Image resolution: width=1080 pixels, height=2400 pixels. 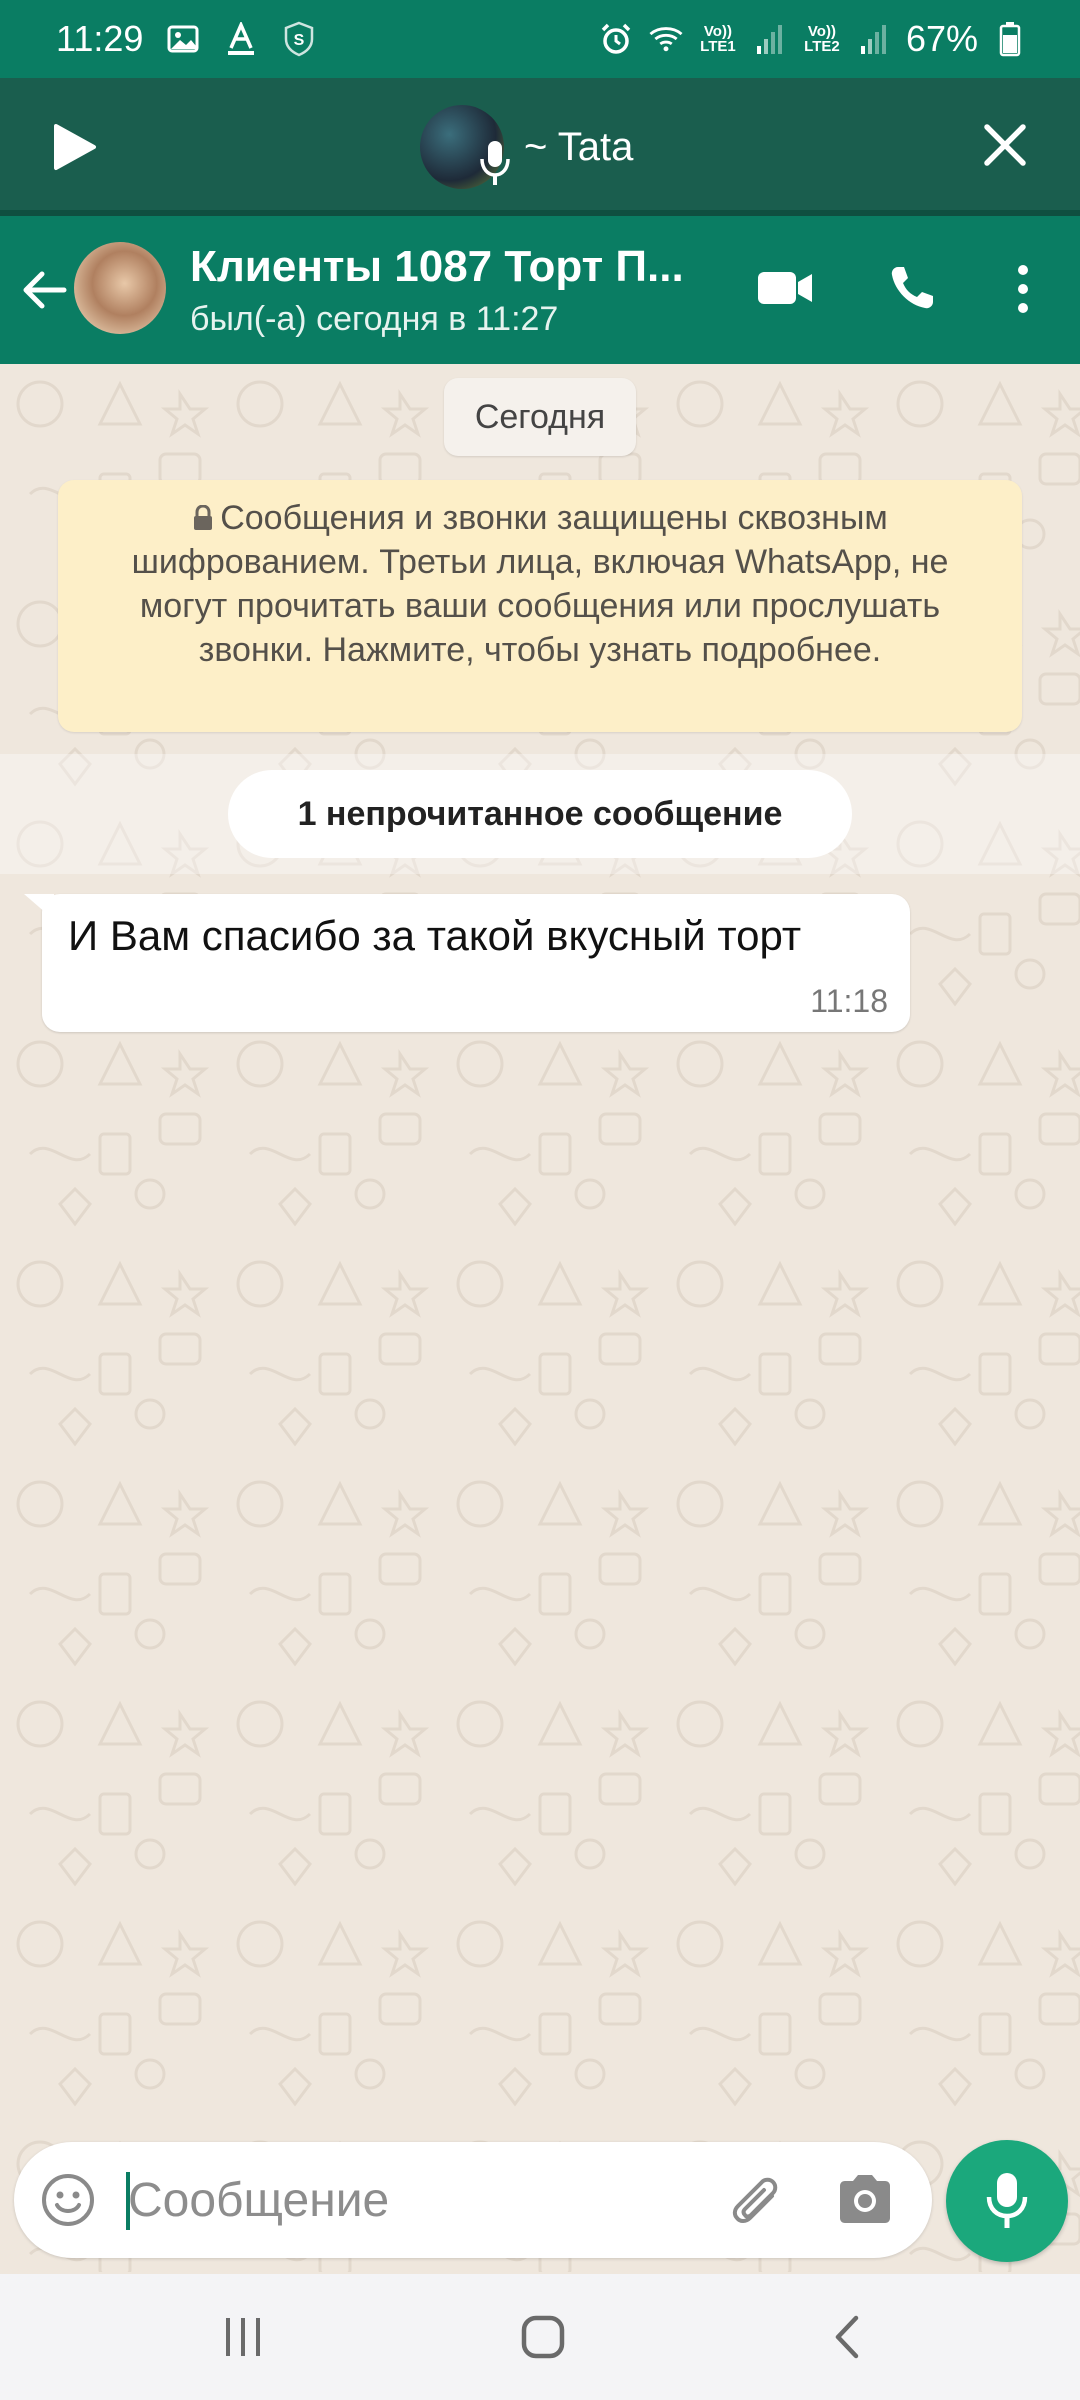 I want to click on gallery-icon, so click(x=183, y=39).